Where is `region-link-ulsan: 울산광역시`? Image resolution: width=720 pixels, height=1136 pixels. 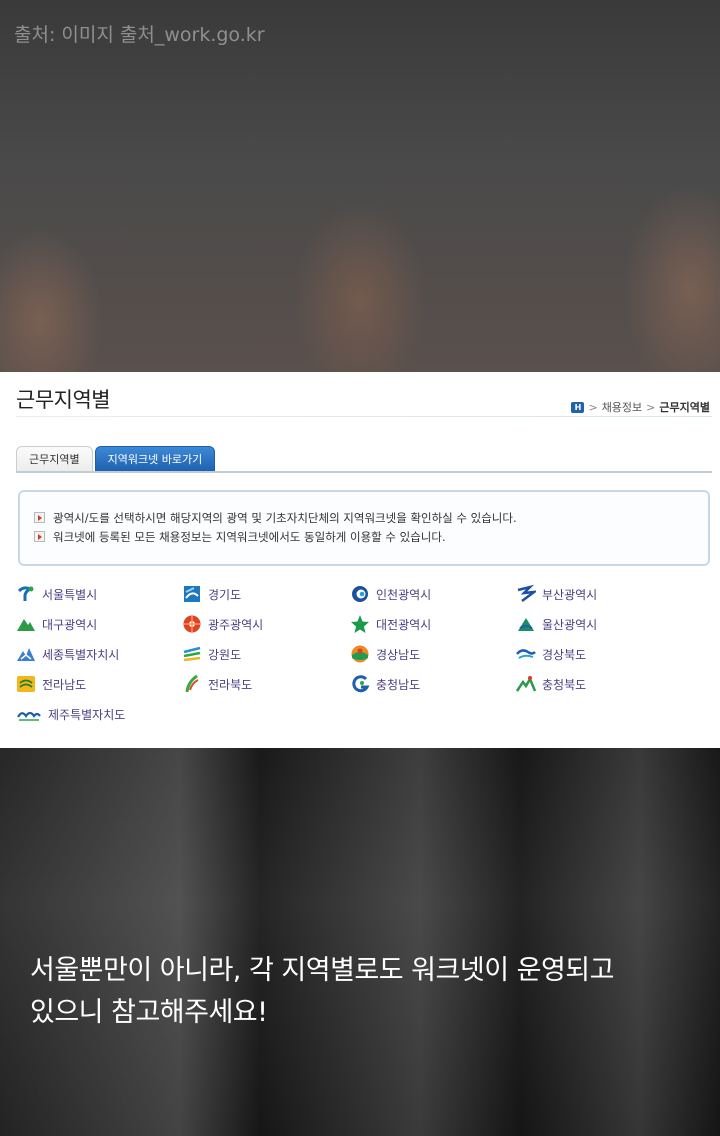 region-link-ulsan: 울산광역시 is located at coordinates (606, 624).